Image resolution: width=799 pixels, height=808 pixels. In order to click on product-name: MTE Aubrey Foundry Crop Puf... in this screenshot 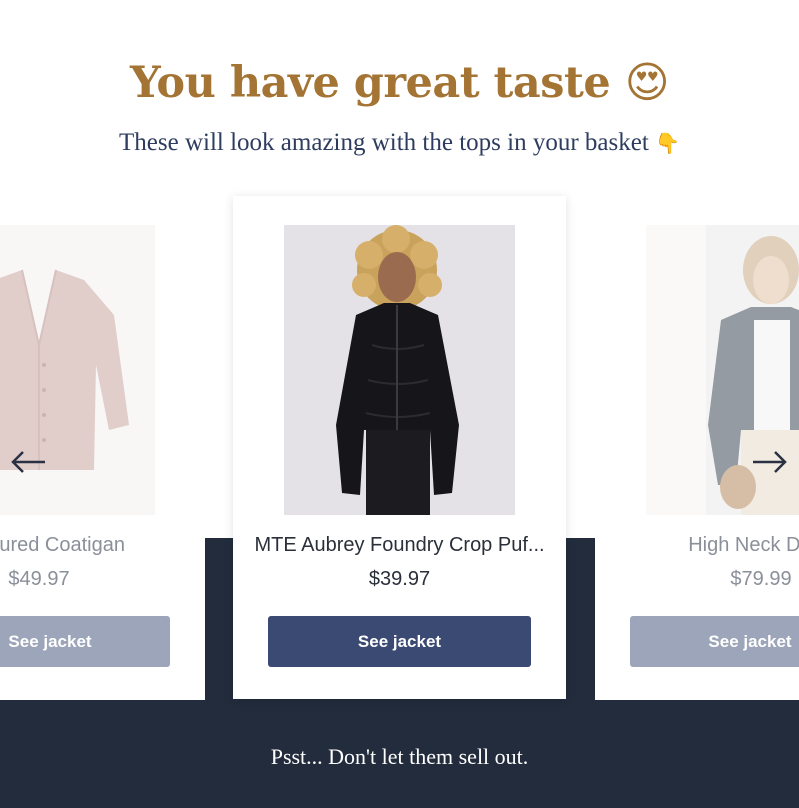, I will do `click(399, 545)`.